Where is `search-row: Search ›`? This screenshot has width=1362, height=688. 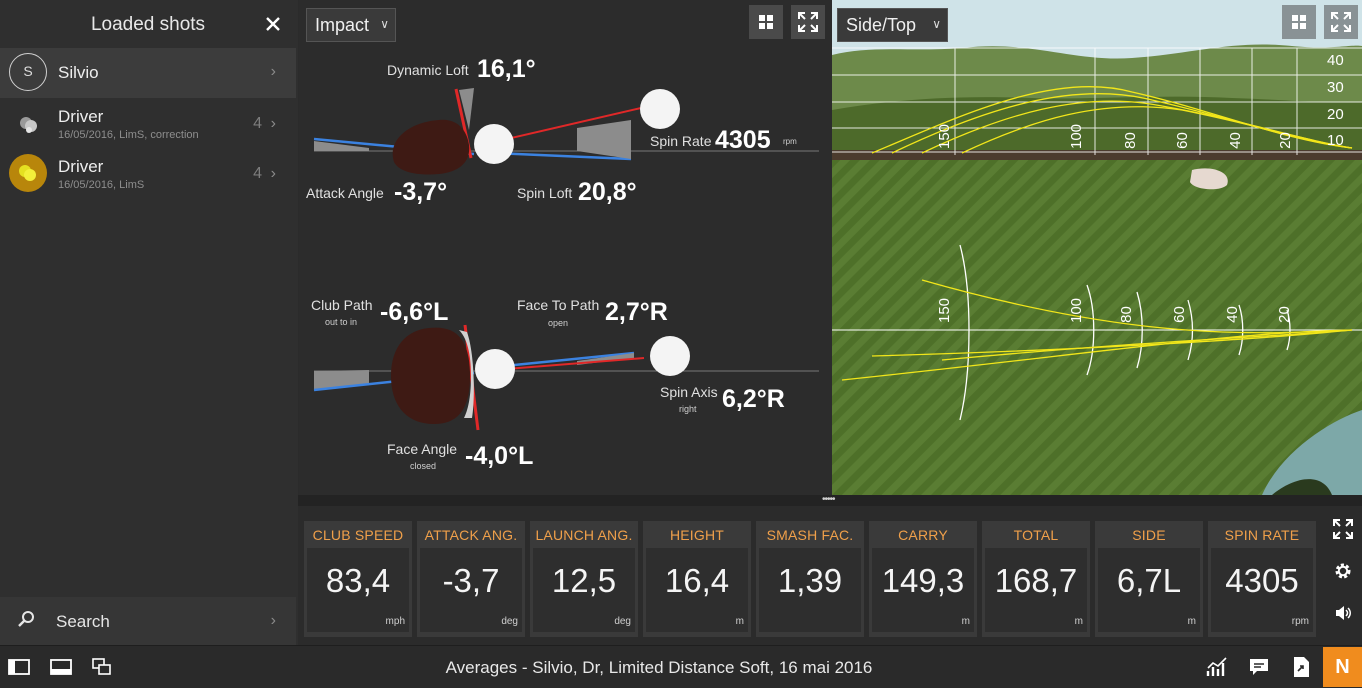
search-row: Search › is located at coordinates (148, 621).